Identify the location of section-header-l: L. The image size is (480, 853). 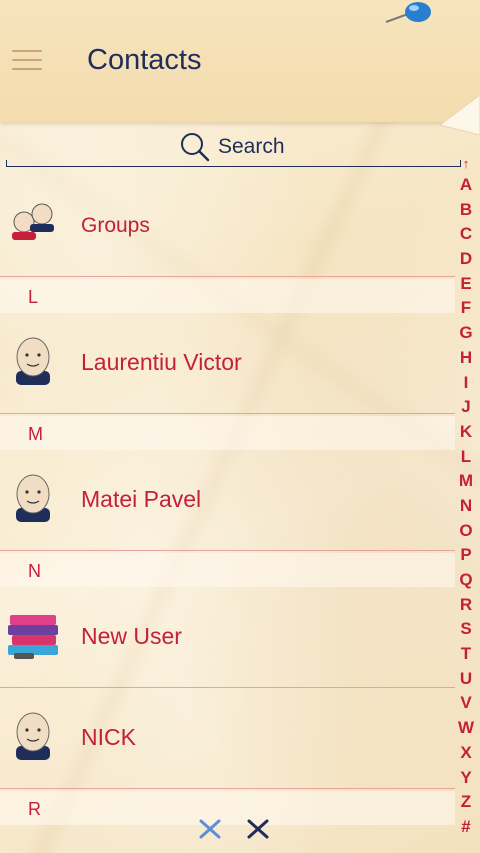
(227, 296).